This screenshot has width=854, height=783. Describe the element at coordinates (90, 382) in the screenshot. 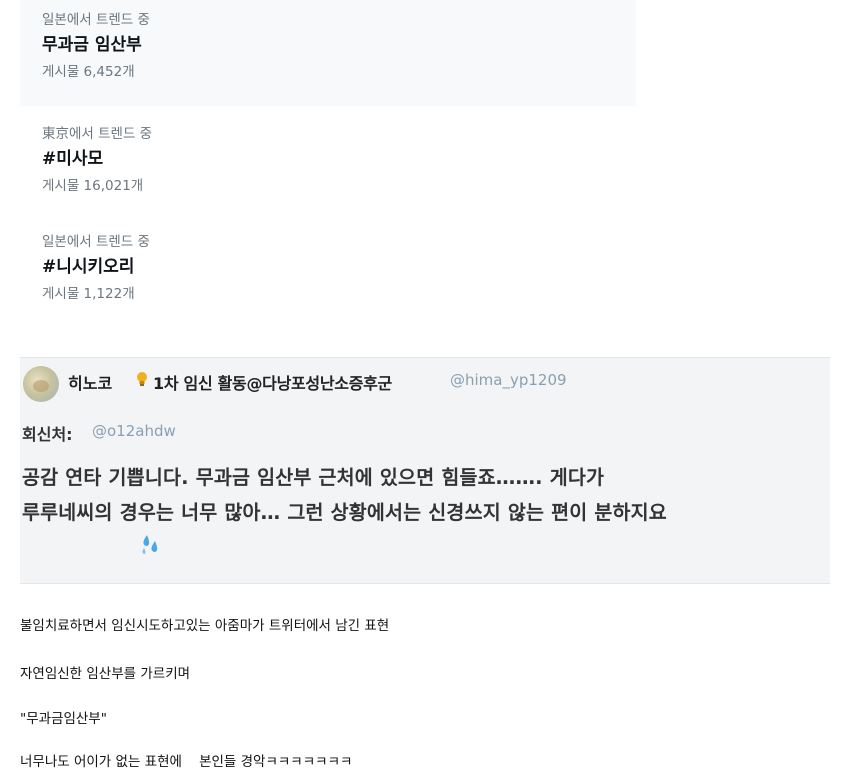

I see `display-name: 히노코` at that location.